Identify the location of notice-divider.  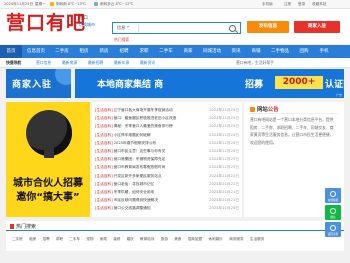
(294, 113).